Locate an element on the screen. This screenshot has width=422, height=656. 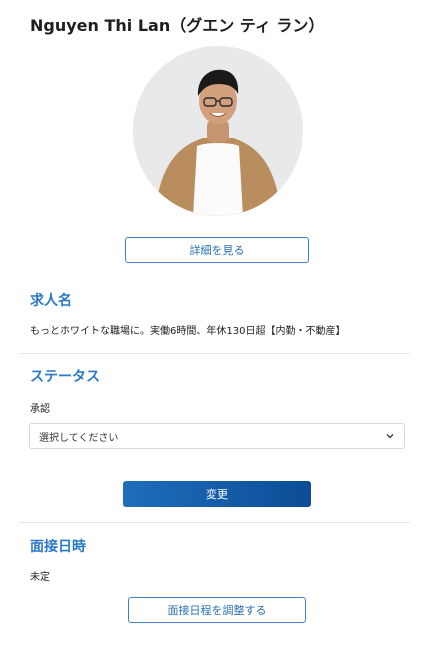
change-status-button: 変更 is located at coordinates (217, 494).